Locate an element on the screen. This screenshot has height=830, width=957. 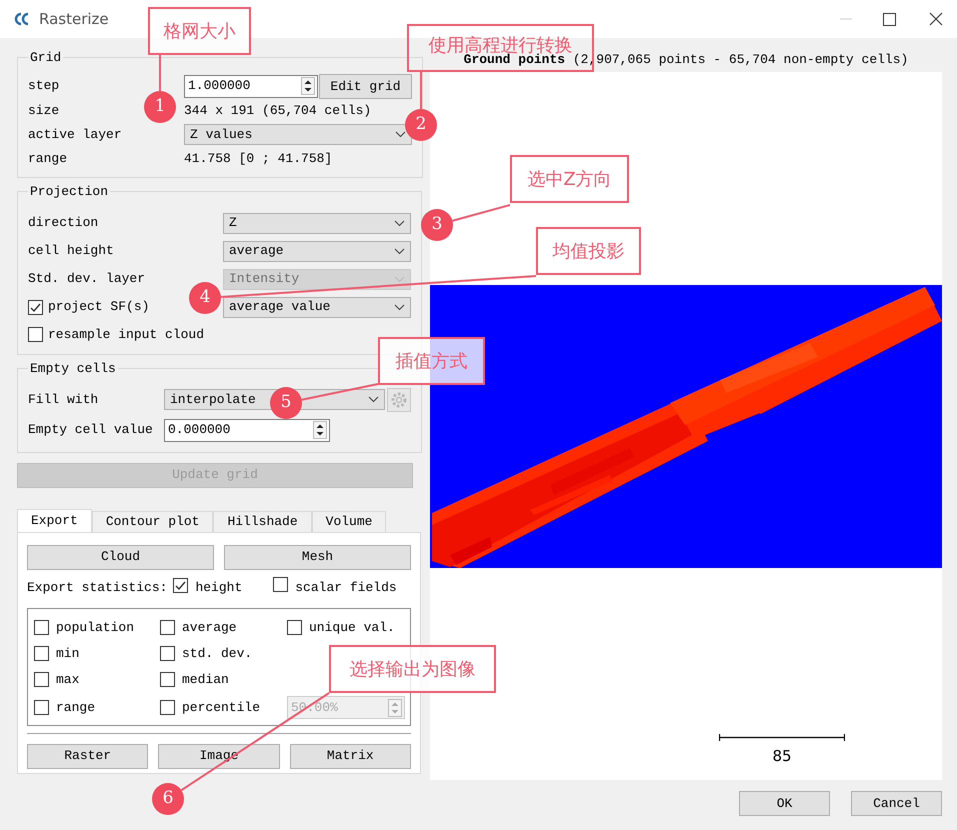
checkbox-label: std. dev. is located at coordinates (217, 653).